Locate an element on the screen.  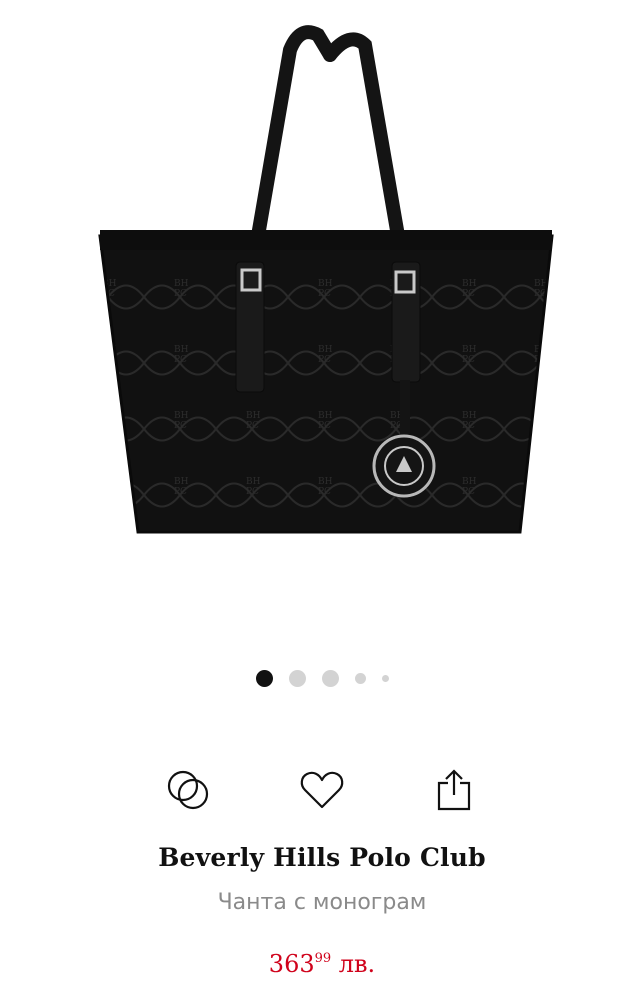
product-brand: Beverly Hills Polo Club is located at coordinates (322, 857).